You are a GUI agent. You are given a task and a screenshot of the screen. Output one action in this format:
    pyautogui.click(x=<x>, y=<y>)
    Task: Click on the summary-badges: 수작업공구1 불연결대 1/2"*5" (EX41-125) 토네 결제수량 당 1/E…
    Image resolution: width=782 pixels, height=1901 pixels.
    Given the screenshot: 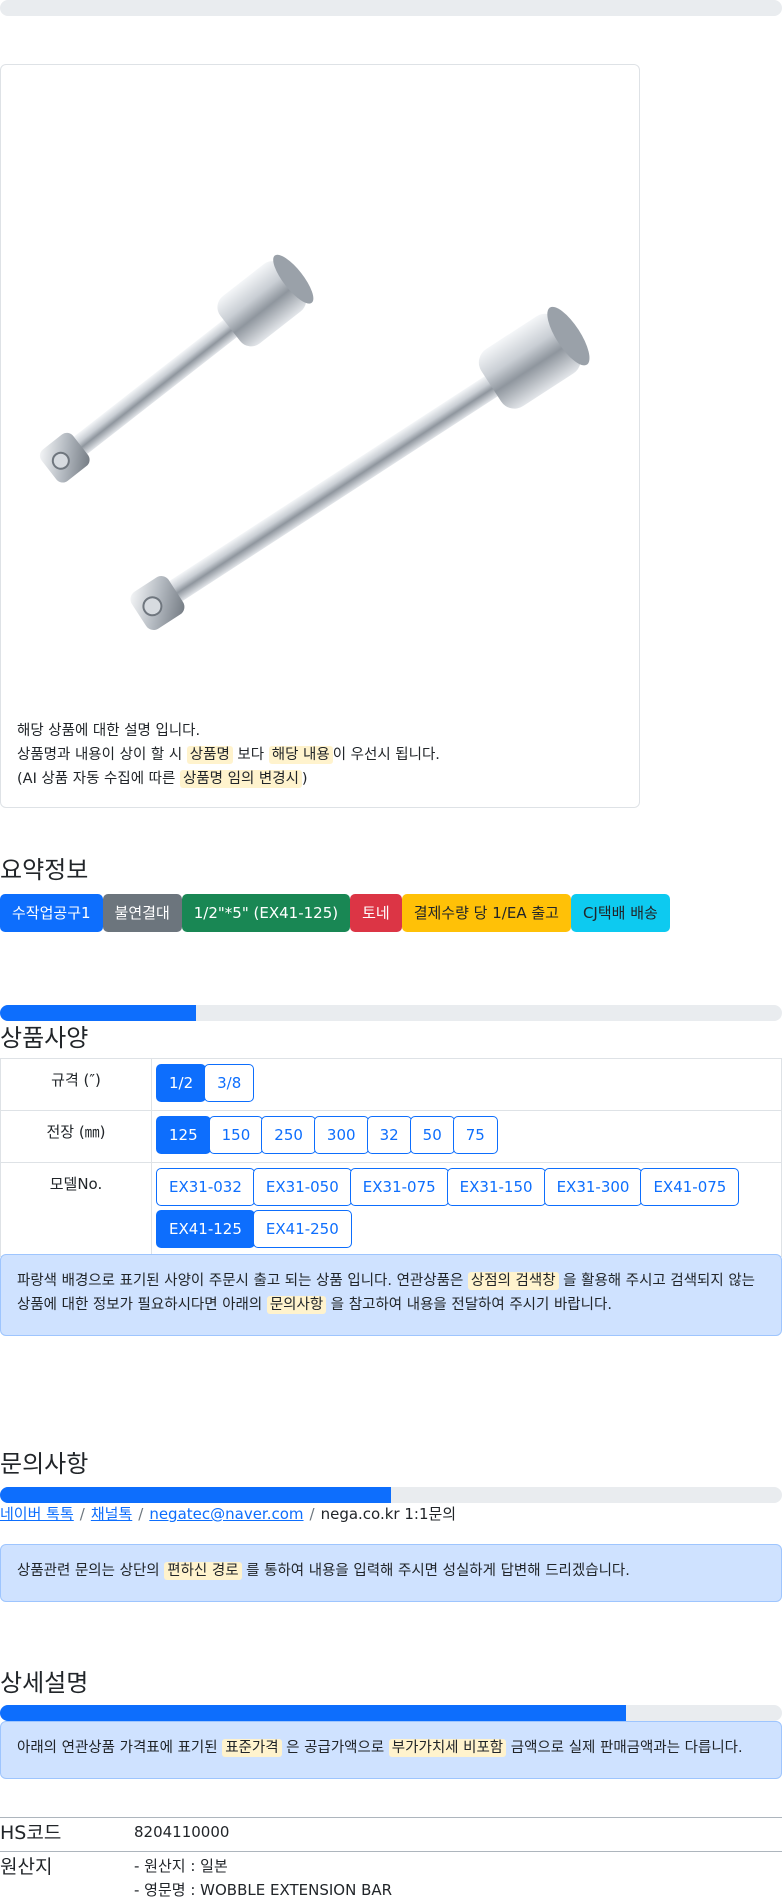 What is the action you would take?
    pyautogui.click(x=335, y=913)
    